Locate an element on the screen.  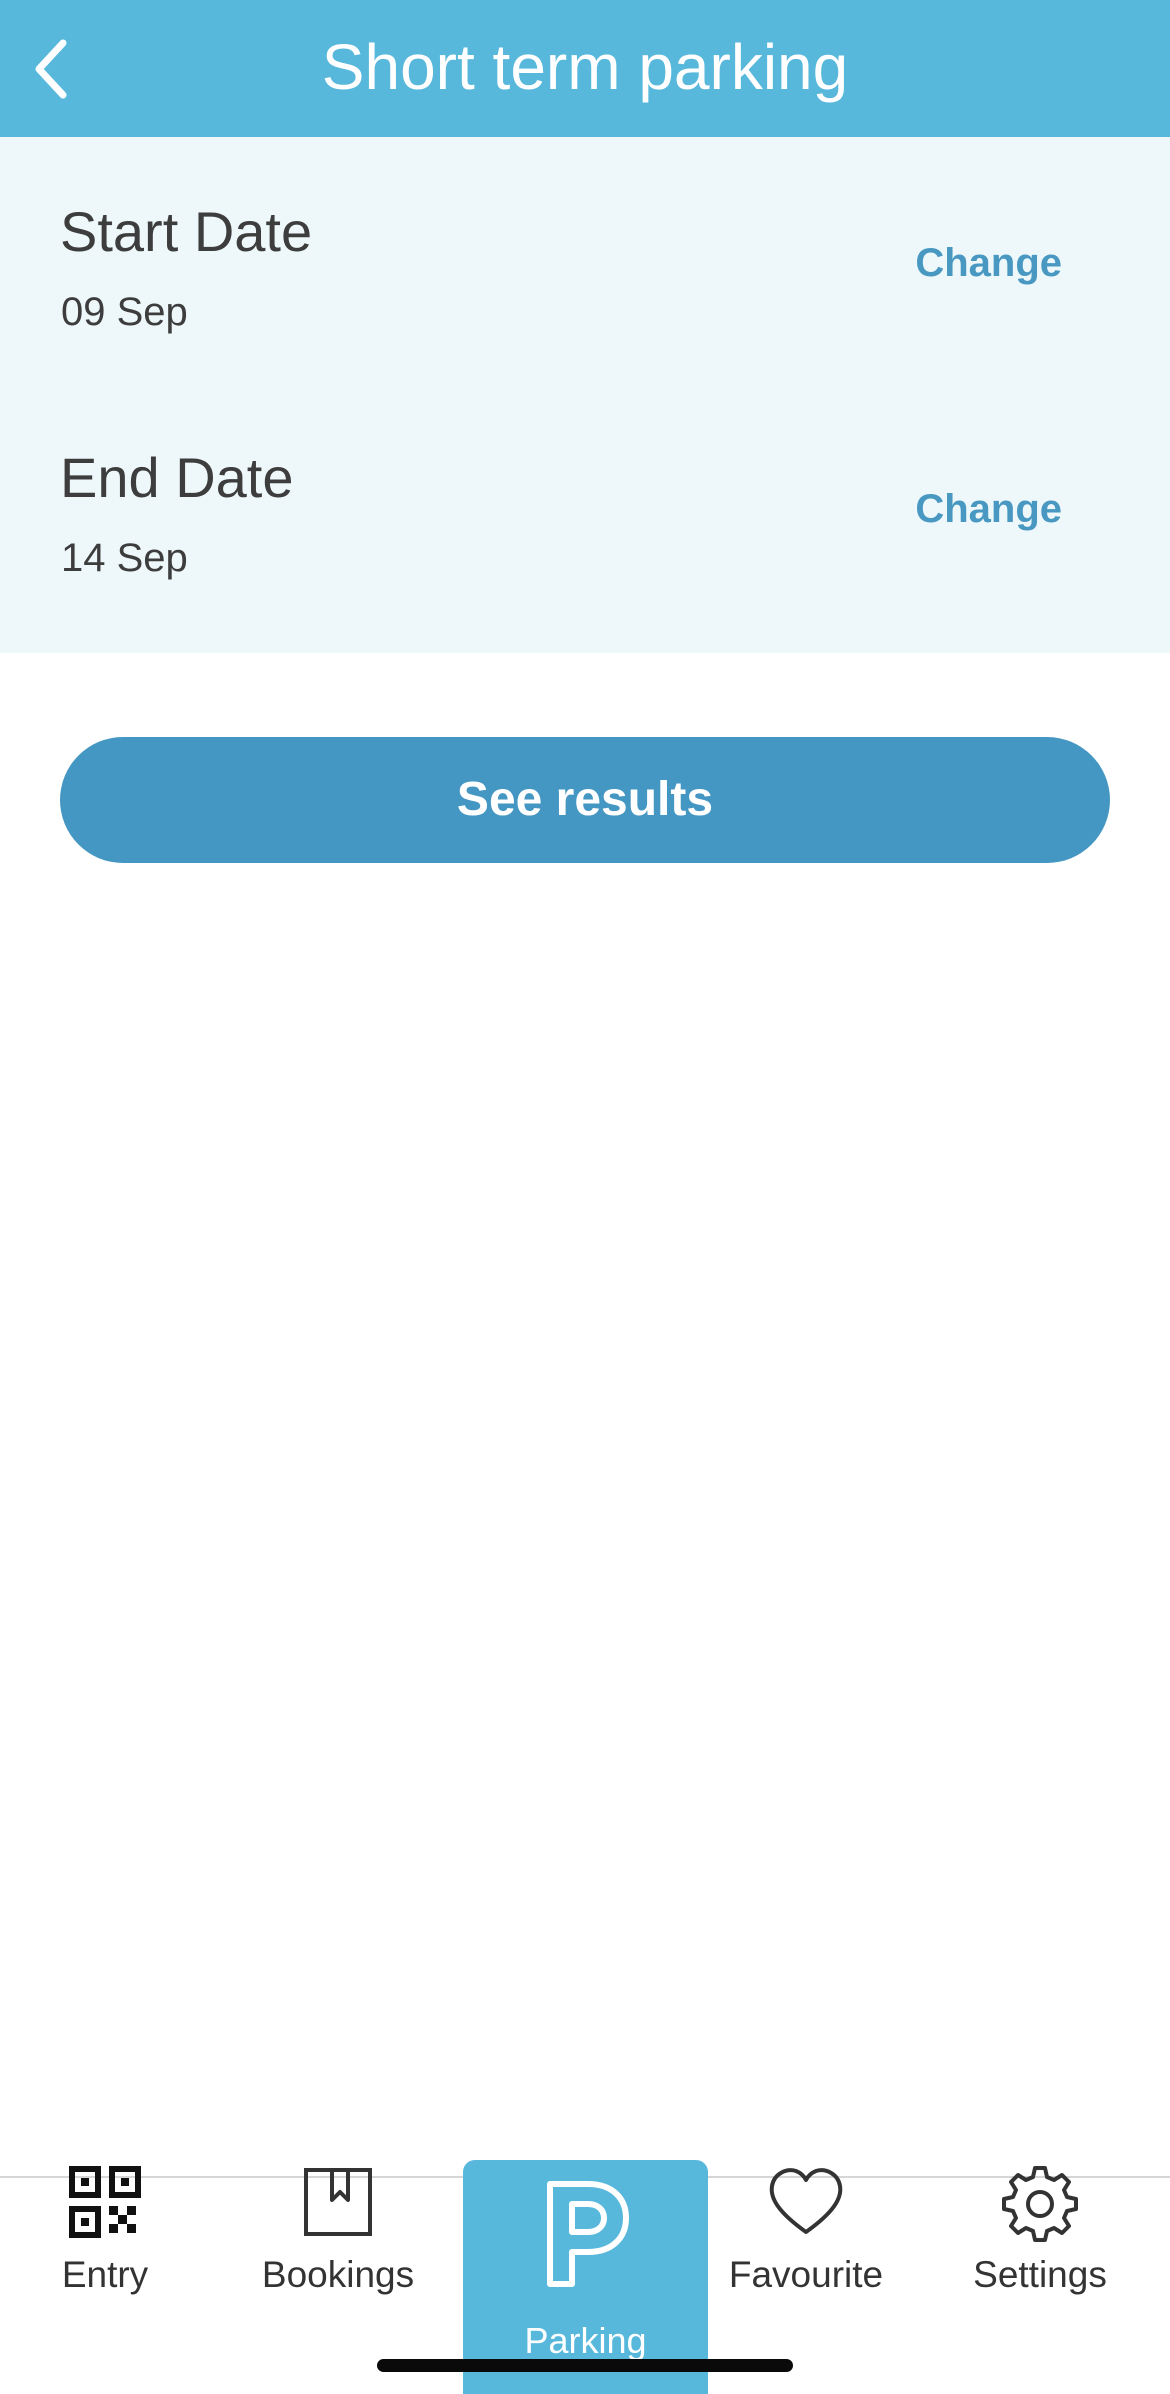
bookmark-icon is located at coordinates (338, 2202).